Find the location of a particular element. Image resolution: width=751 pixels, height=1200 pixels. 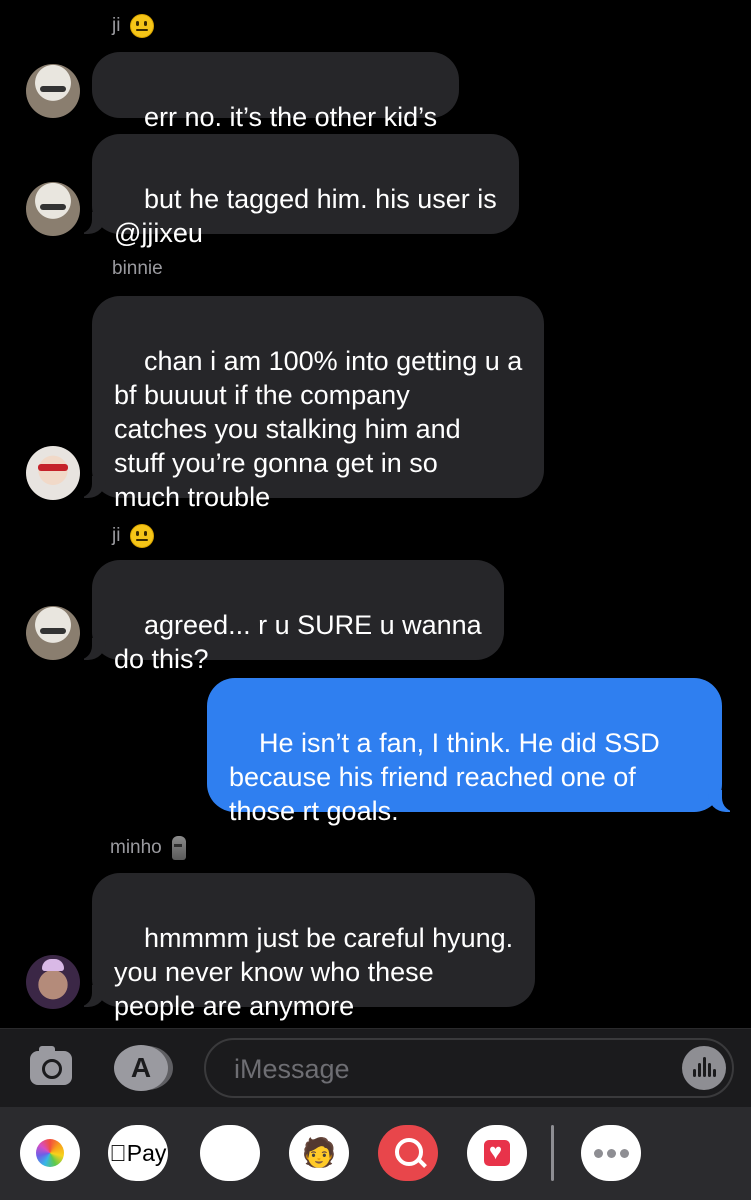

animoji-icon: 🐵 is located at coordinates (230, 1153).